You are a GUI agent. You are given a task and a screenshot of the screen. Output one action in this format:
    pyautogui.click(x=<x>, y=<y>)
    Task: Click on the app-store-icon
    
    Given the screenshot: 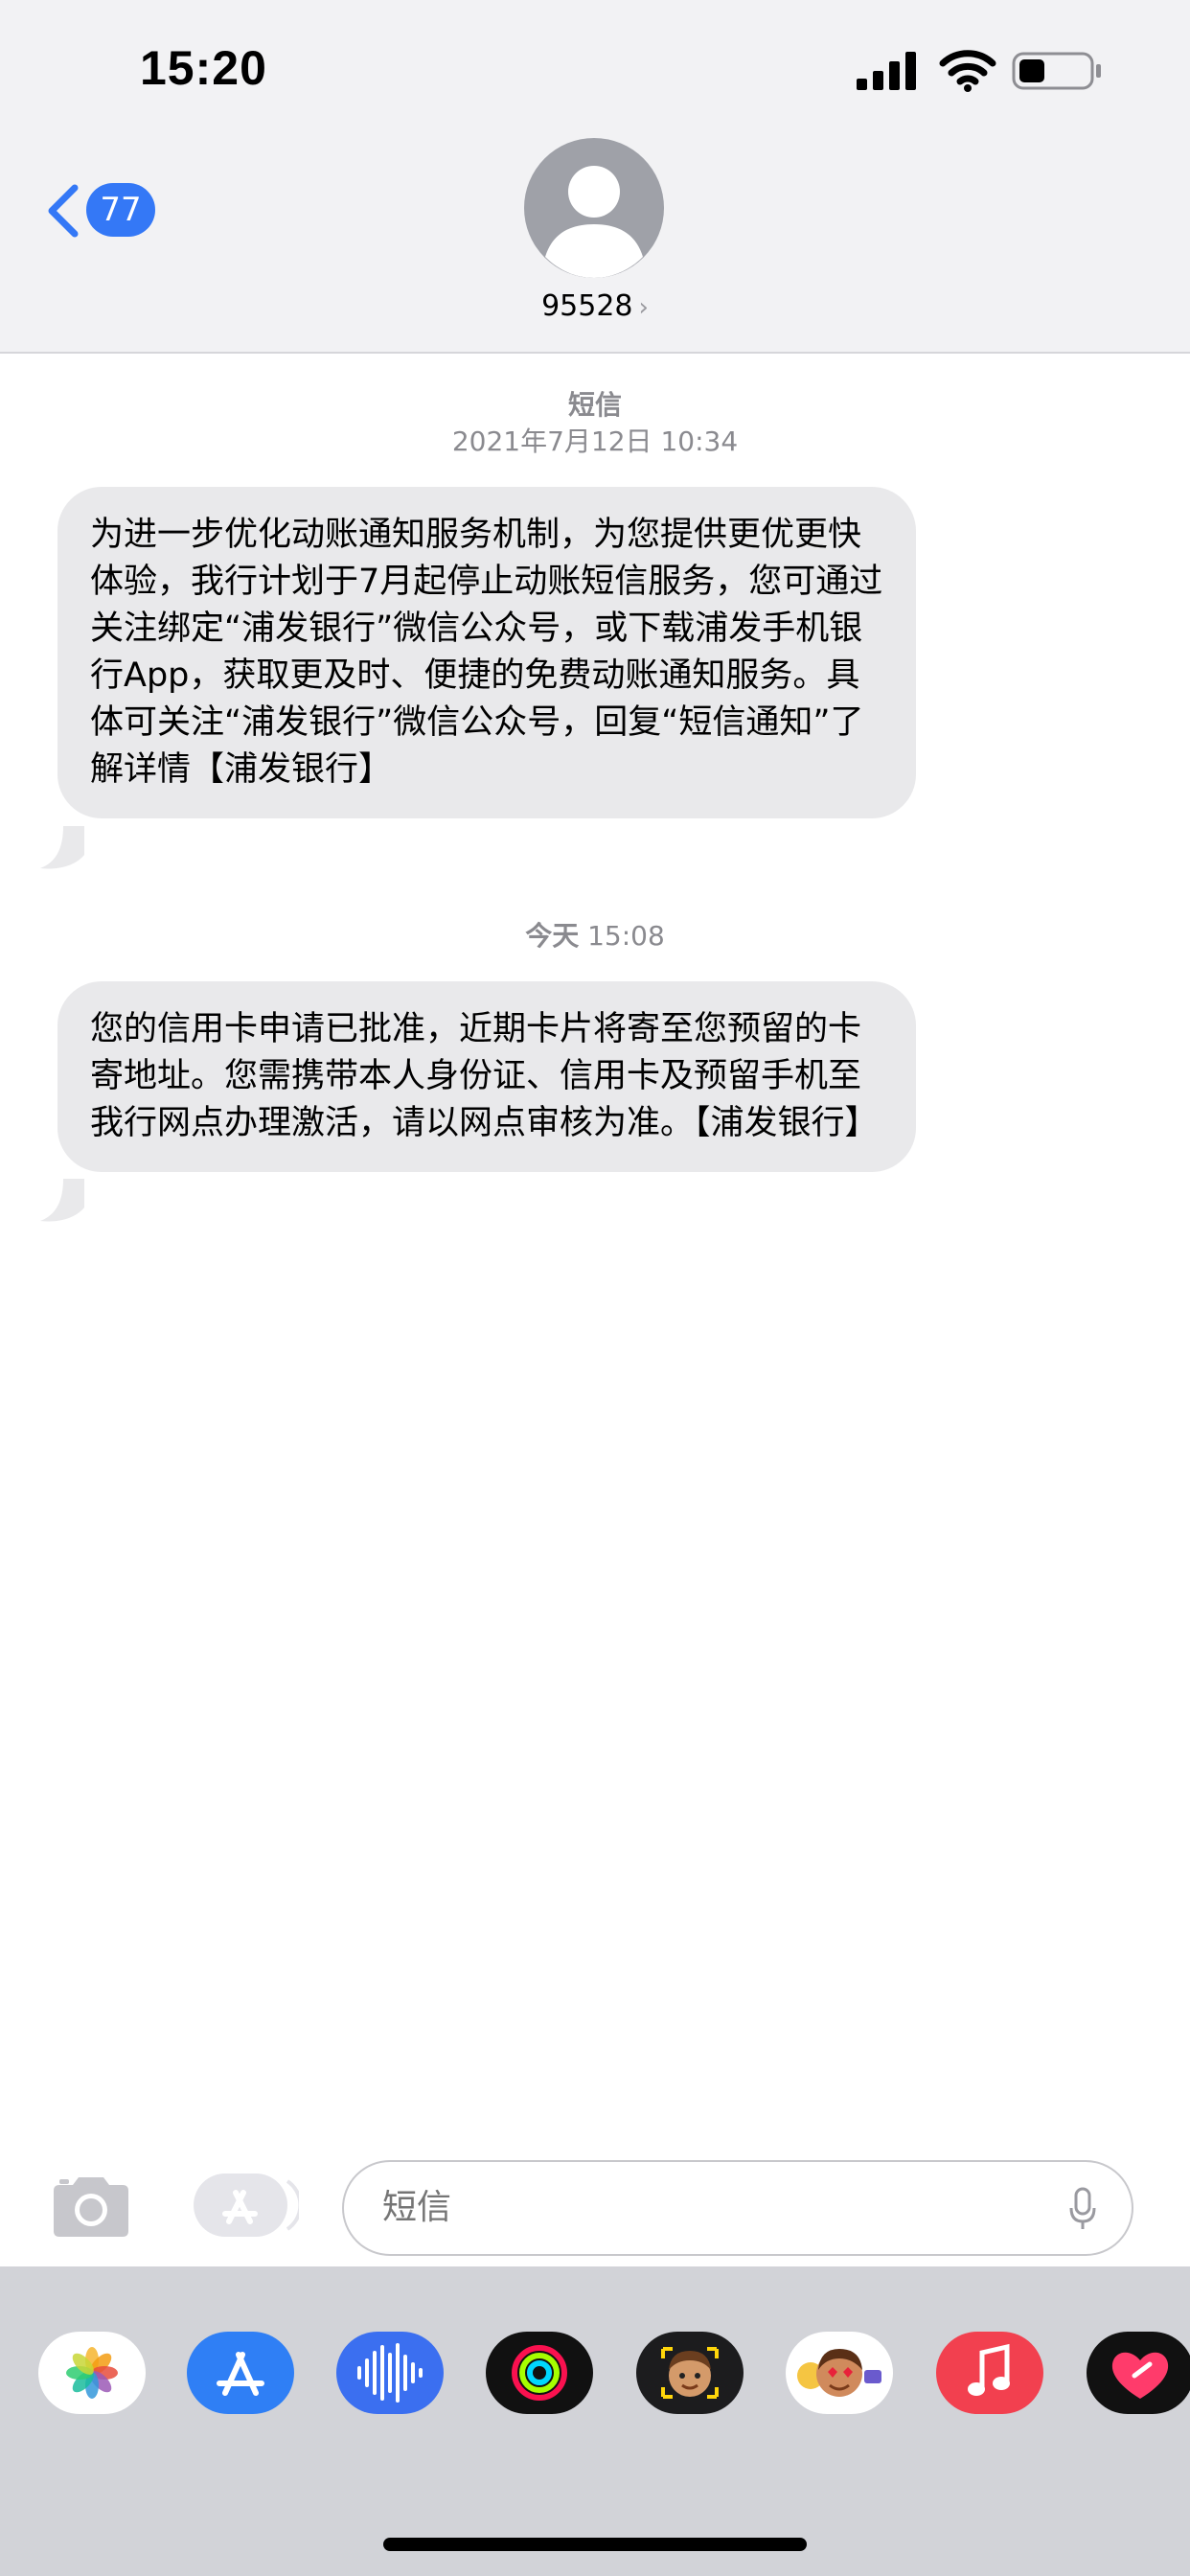 What is the action you would take?
    pyautogui.click(x=241, y=2373)
    